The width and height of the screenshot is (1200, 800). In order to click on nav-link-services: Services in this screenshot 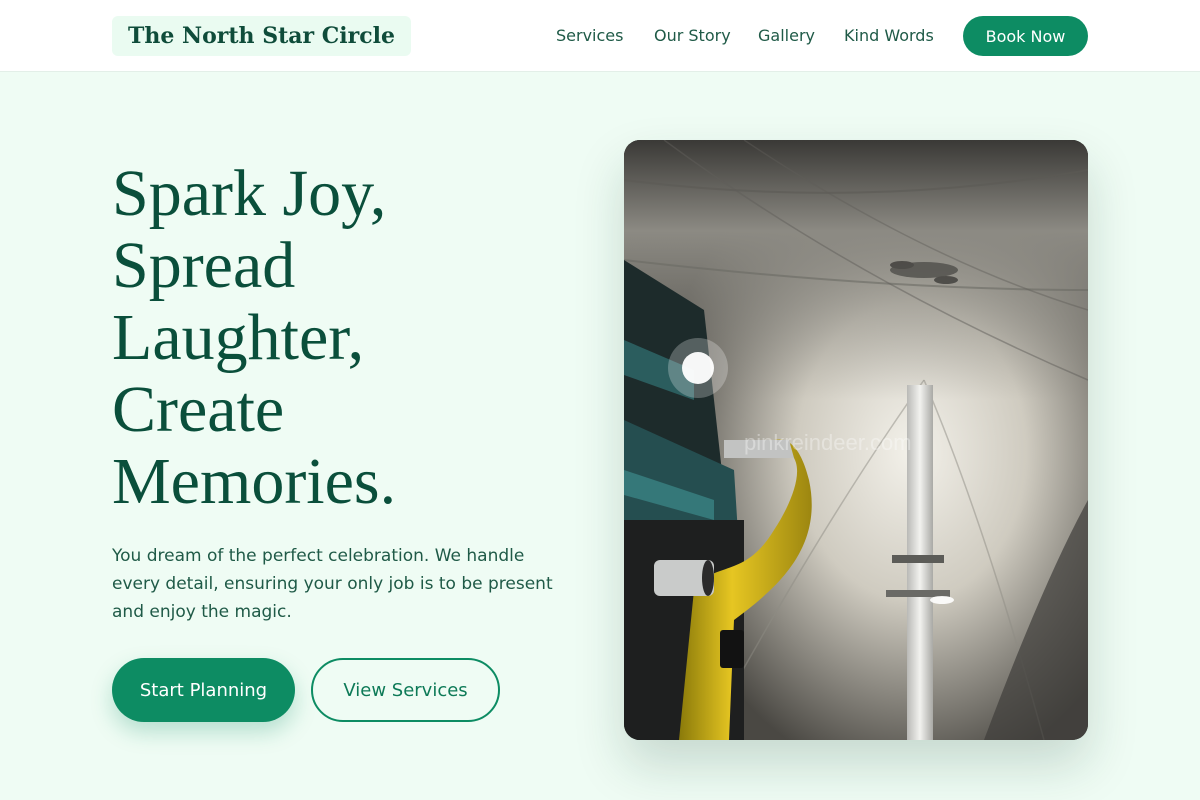, I will do `click(589, 35)`.